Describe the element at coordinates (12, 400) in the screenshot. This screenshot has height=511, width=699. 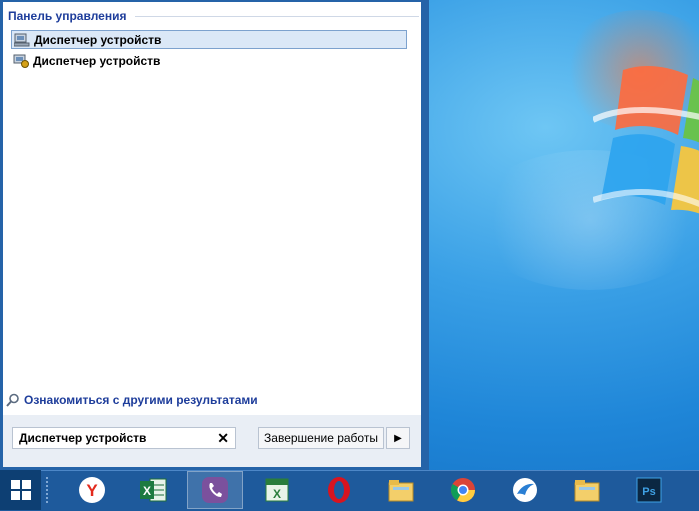
I see `search-icon` at that location.